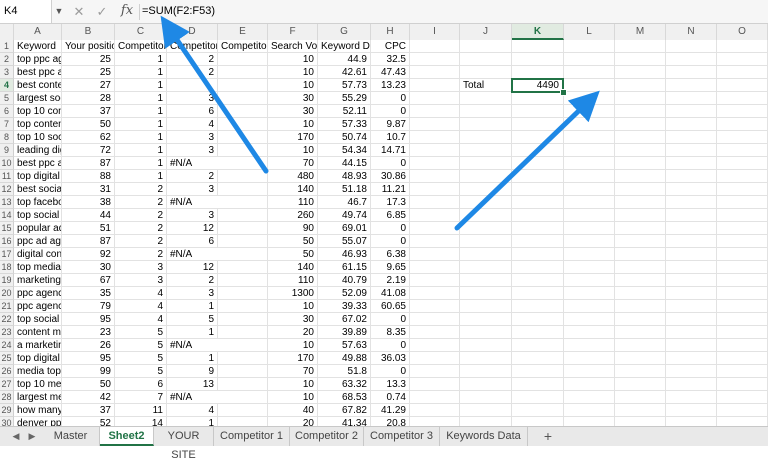 The image size is (768, 465). What do you see at coordinates (390, 176) in the screenshot?
I see `cell: 30.86` at bounding box center [390, 176].